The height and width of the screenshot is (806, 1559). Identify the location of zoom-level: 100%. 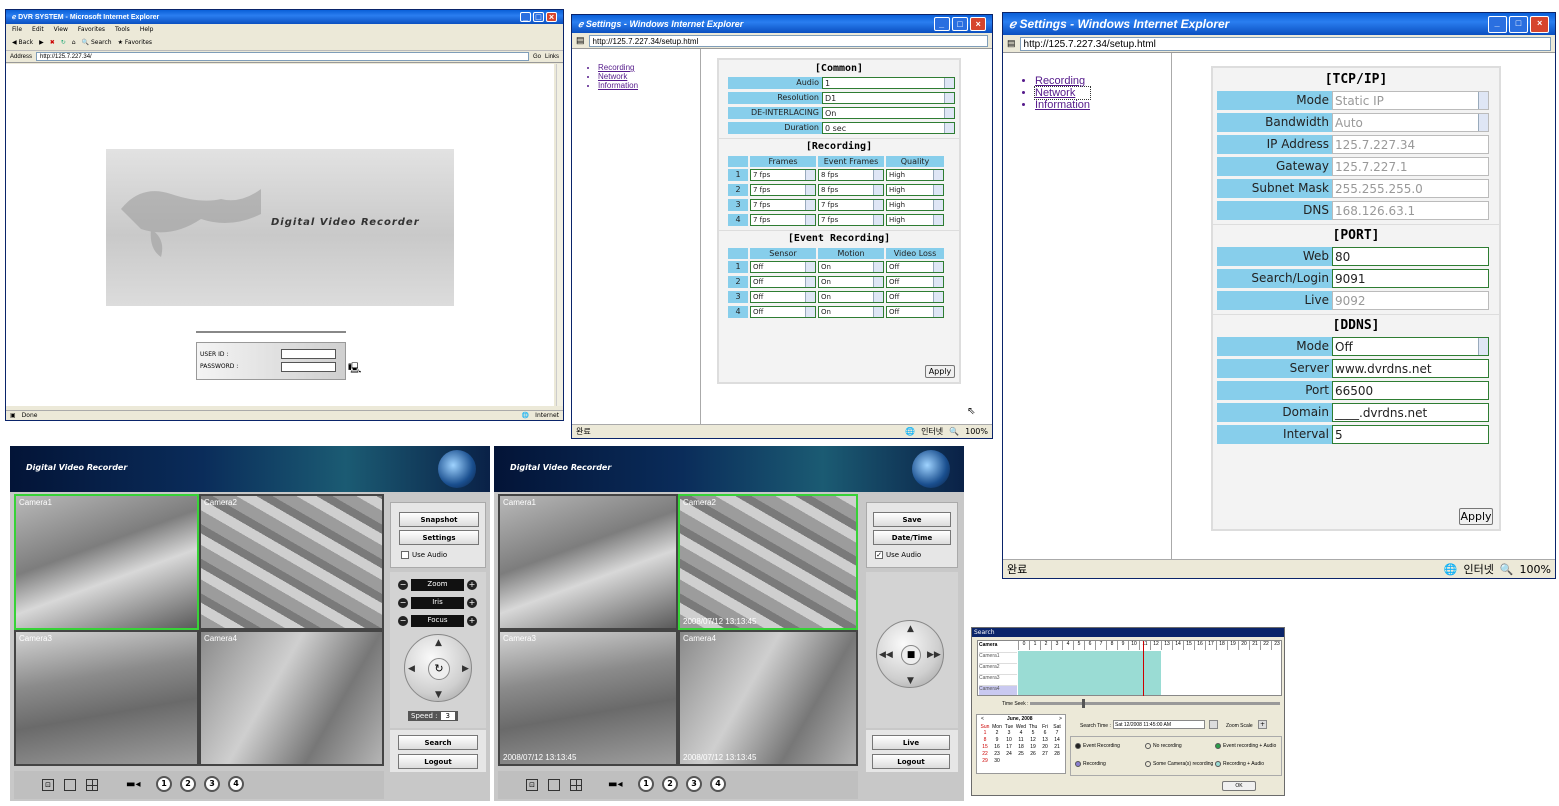
(1535, 569).